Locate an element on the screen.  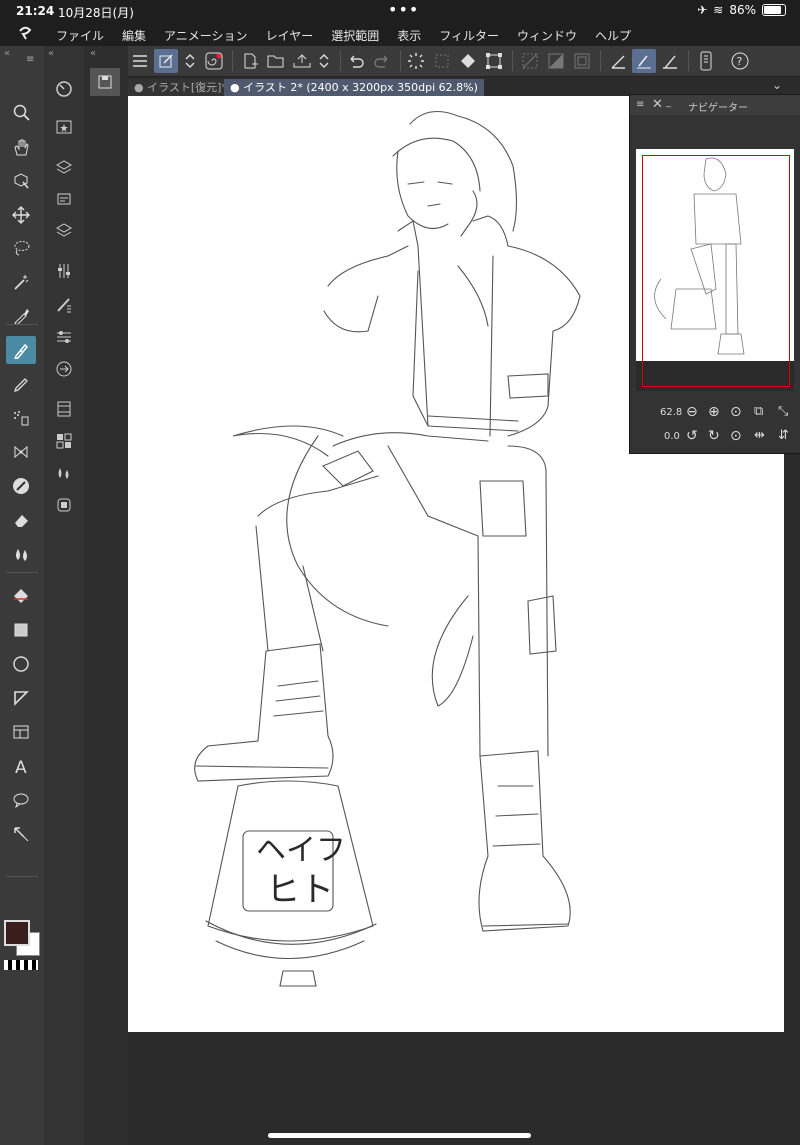
selection-outline-icon is located at coordinates (442, 61).